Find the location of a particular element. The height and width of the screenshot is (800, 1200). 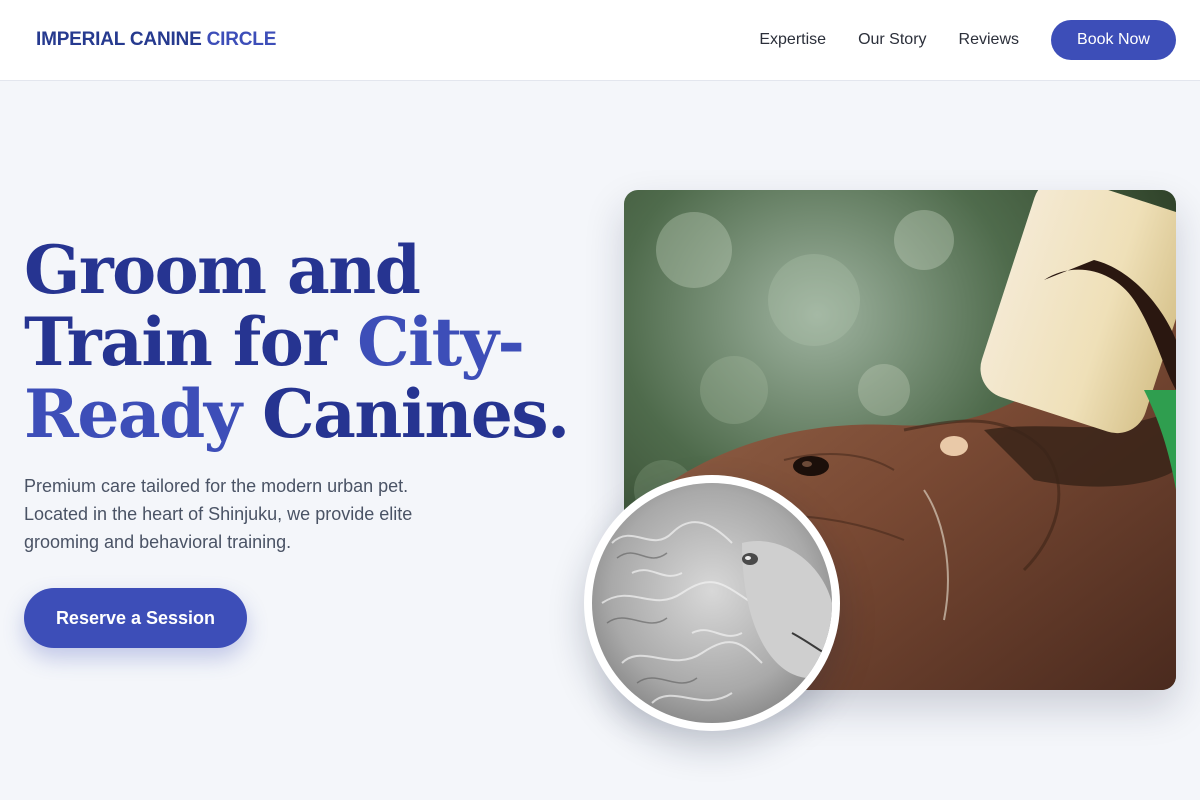

headline-highlight-city: City- is located at coordinates (441, 342).